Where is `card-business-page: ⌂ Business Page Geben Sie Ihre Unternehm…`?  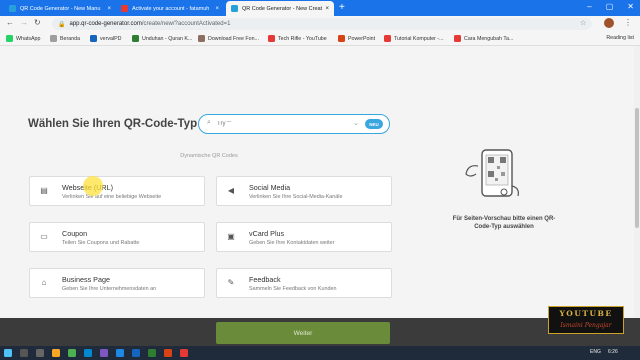
card-business-page: ⌂ Business Page Geben Sie Ihre Unternehm… is located at coordinates (117, 283).